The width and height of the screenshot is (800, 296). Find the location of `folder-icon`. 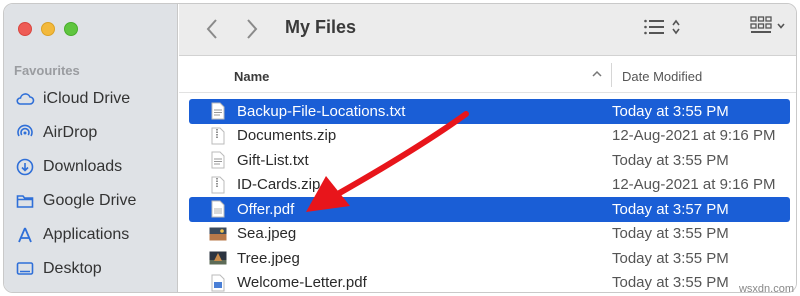

folder-icon is located at coordinates (25, 201).